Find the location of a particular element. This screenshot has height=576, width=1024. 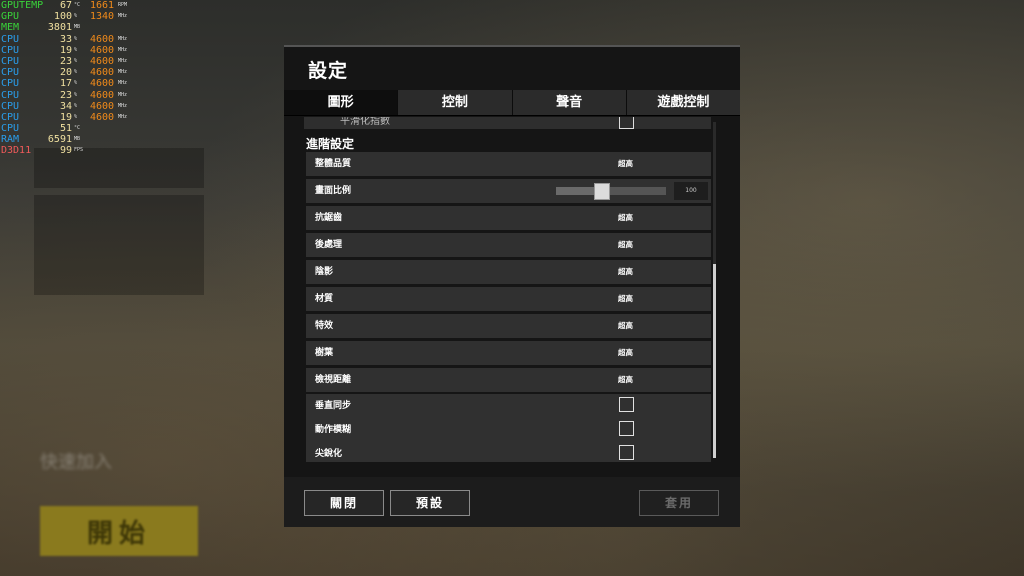

hud-row: RAM 6591 MB is located at coordinates (70, 139).